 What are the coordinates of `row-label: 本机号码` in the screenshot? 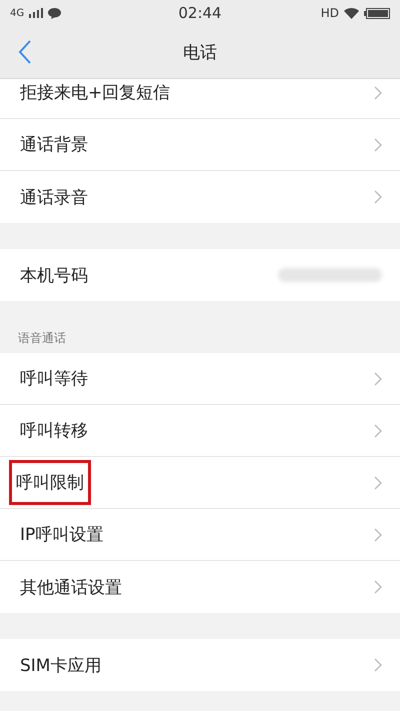 It's located at (54, 276).